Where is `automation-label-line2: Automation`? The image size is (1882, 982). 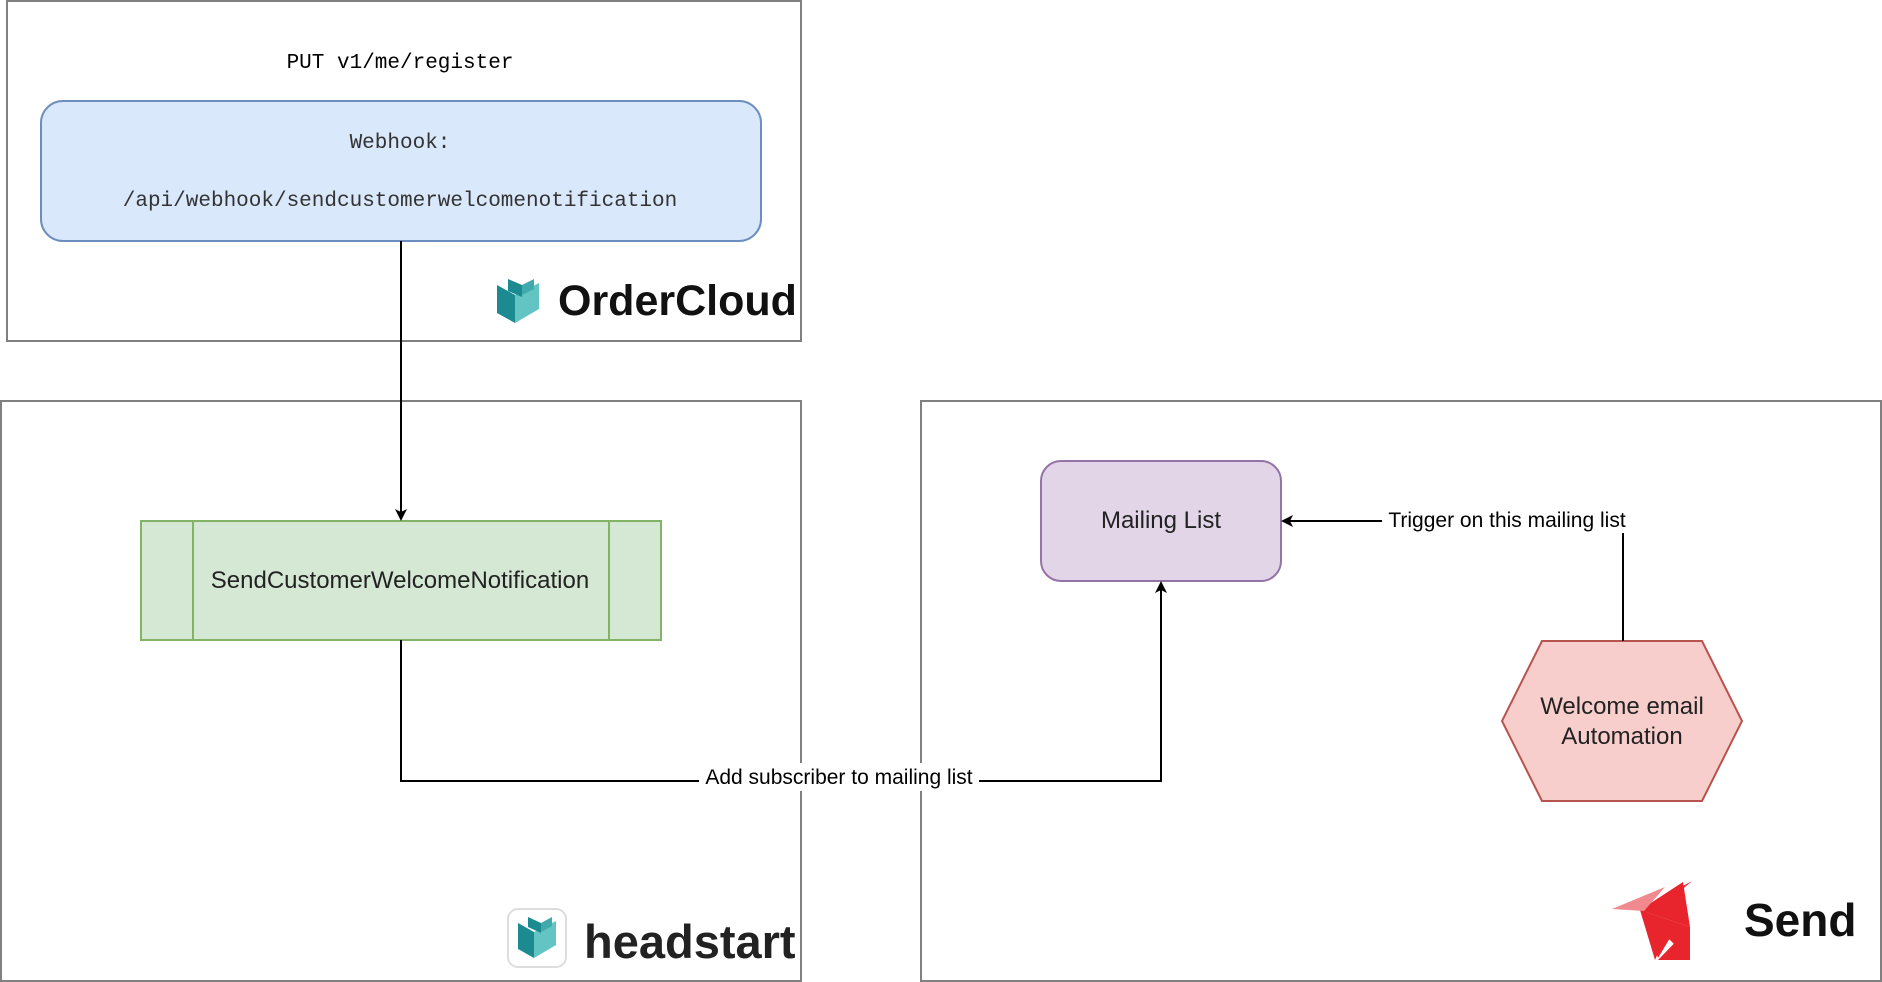 automation-label-line2: Automation is located at coordinates (1621, 736).